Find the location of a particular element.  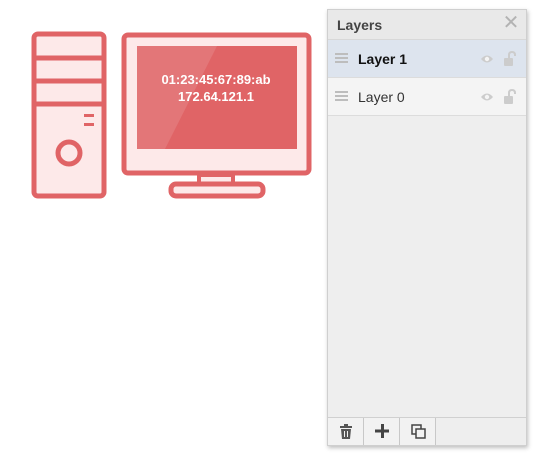

ip-address-label: 172.64.121.1 is located at coordinates (216, 96).